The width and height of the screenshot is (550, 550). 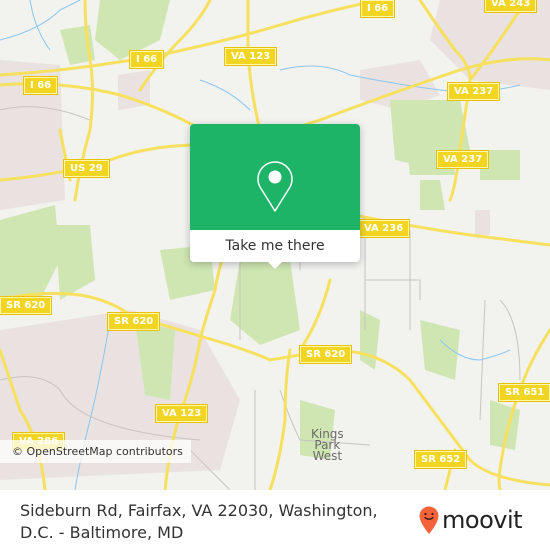 I want to click on place-label-line: West, so click(x=327, y=456).